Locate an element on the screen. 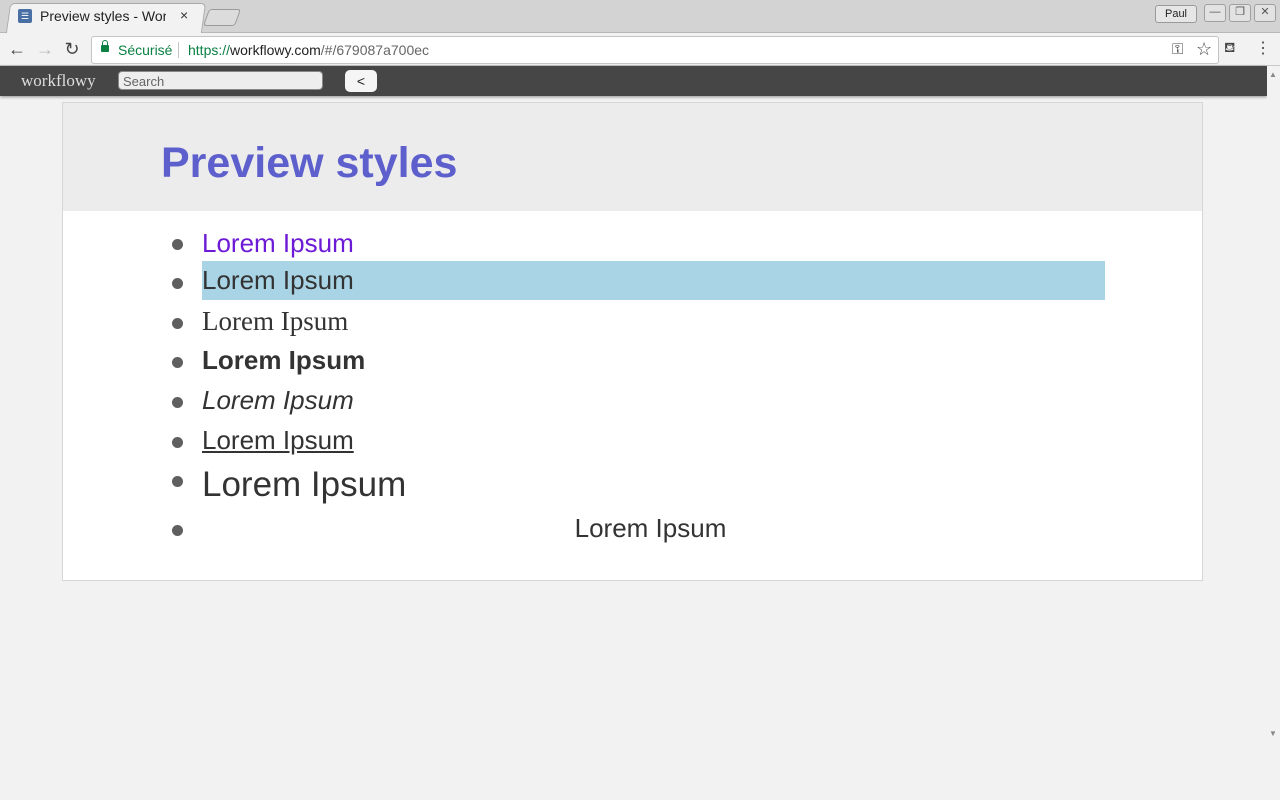 The width and height of the screenshot is (1280, 800). new-tab-button is located at coordinates (222, 17).